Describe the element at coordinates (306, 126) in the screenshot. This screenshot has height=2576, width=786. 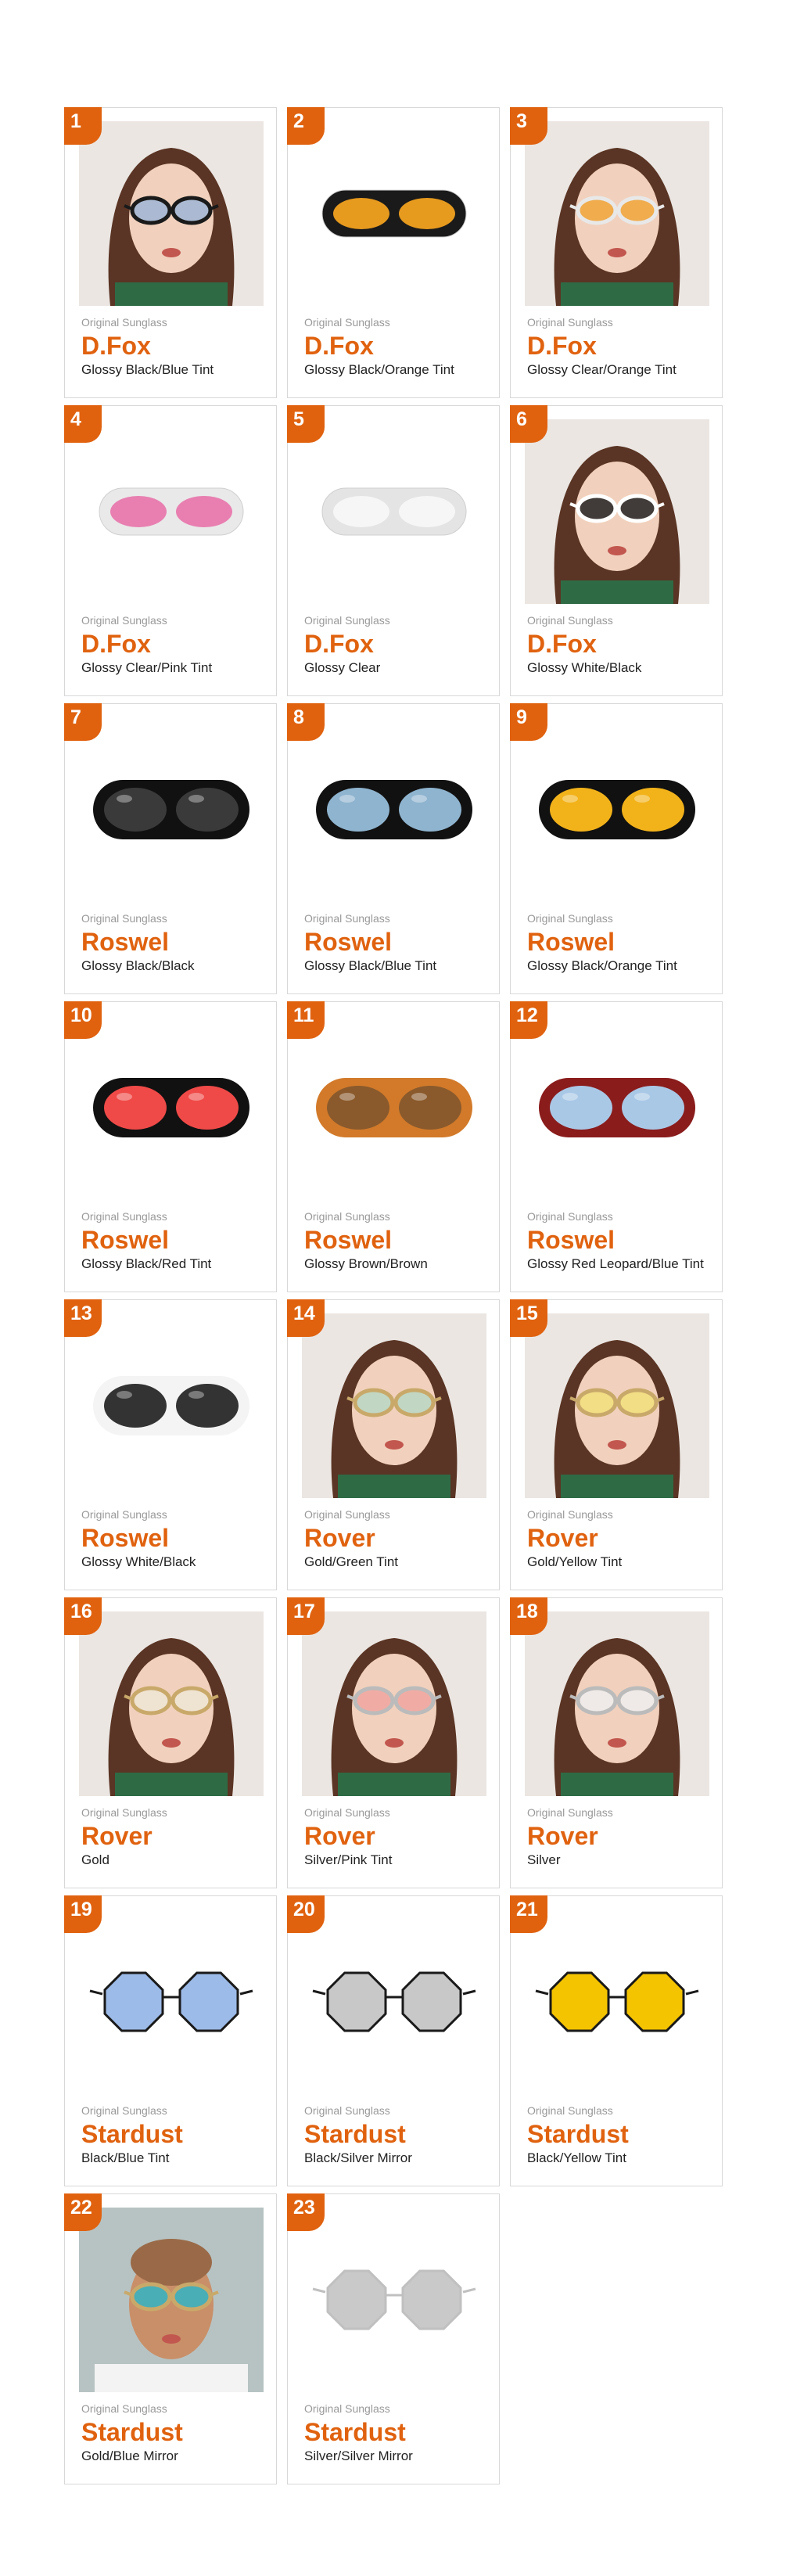
I see `product-number-badge: 2` at that location.